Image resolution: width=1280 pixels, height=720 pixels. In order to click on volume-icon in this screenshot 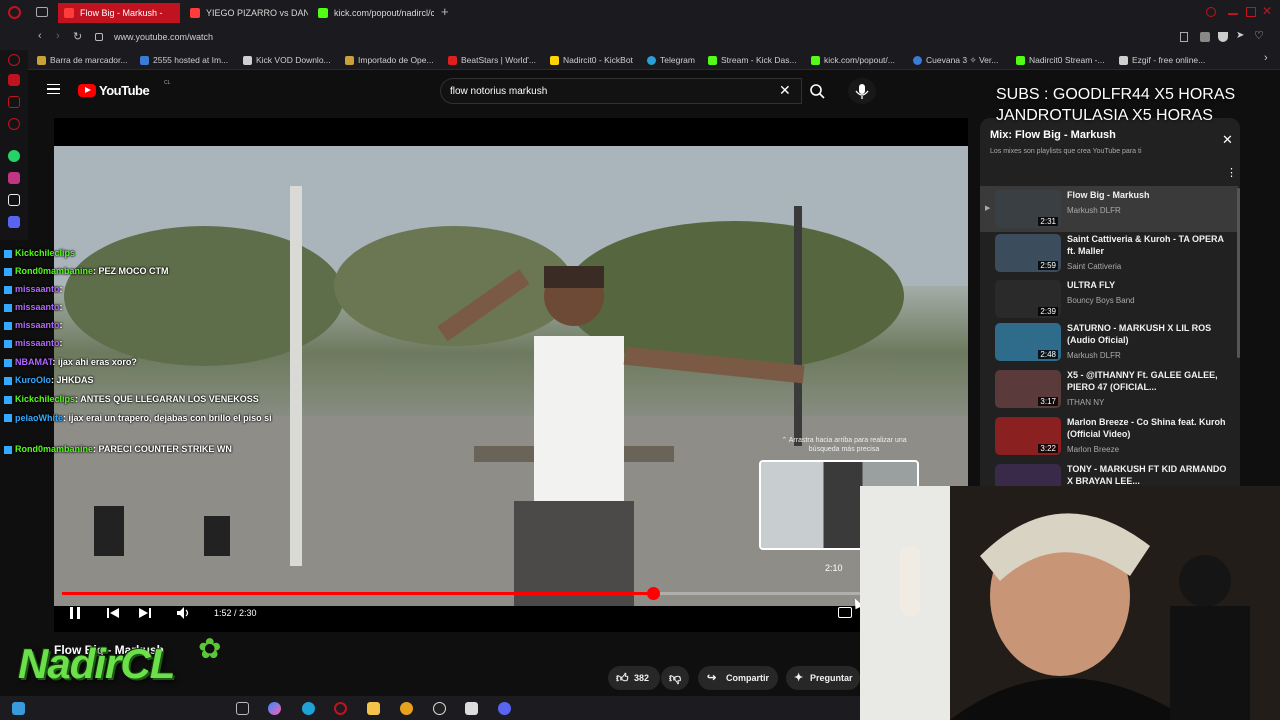, I will do `click(183, 613)`.